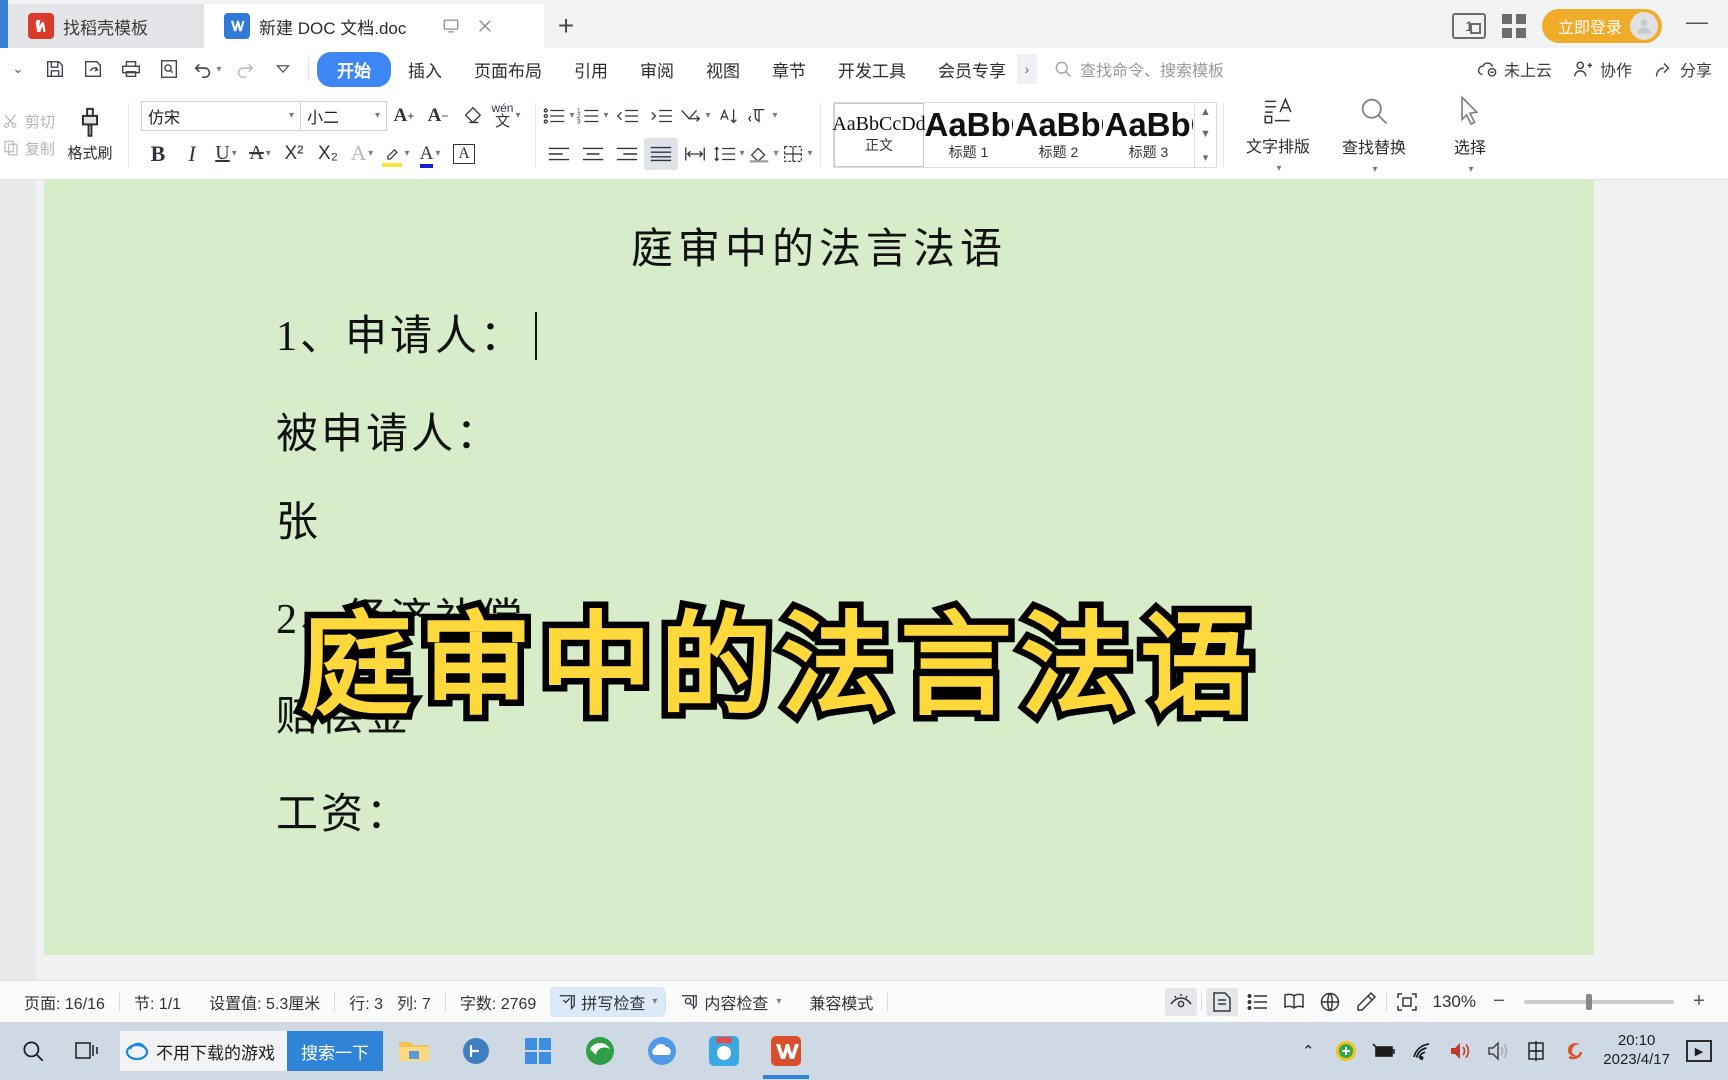 Image resolution: width=1728 pixels, height=1080 pixels. I want to click on volume-icon, so click(1460, 1051).